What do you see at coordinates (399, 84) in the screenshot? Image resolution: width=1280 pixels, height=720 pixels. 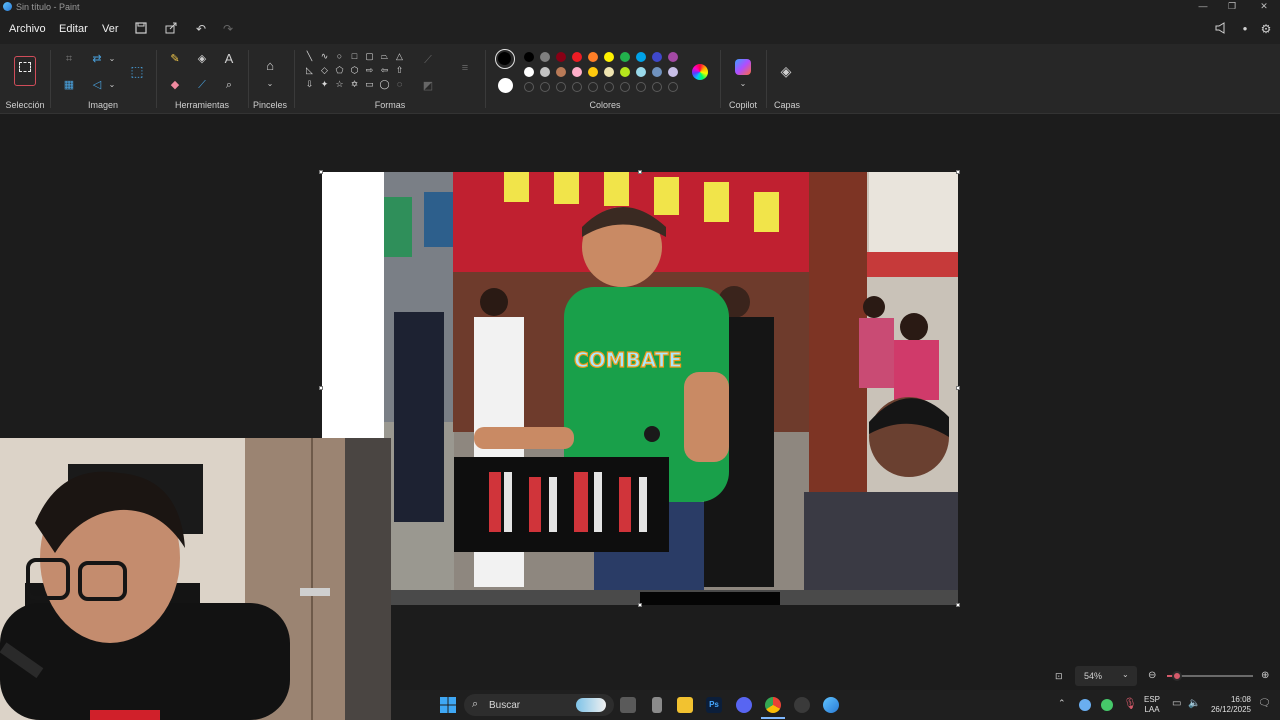 I see `callout-cloud-shape-icon: ◌` at bounding box center [399, 84].